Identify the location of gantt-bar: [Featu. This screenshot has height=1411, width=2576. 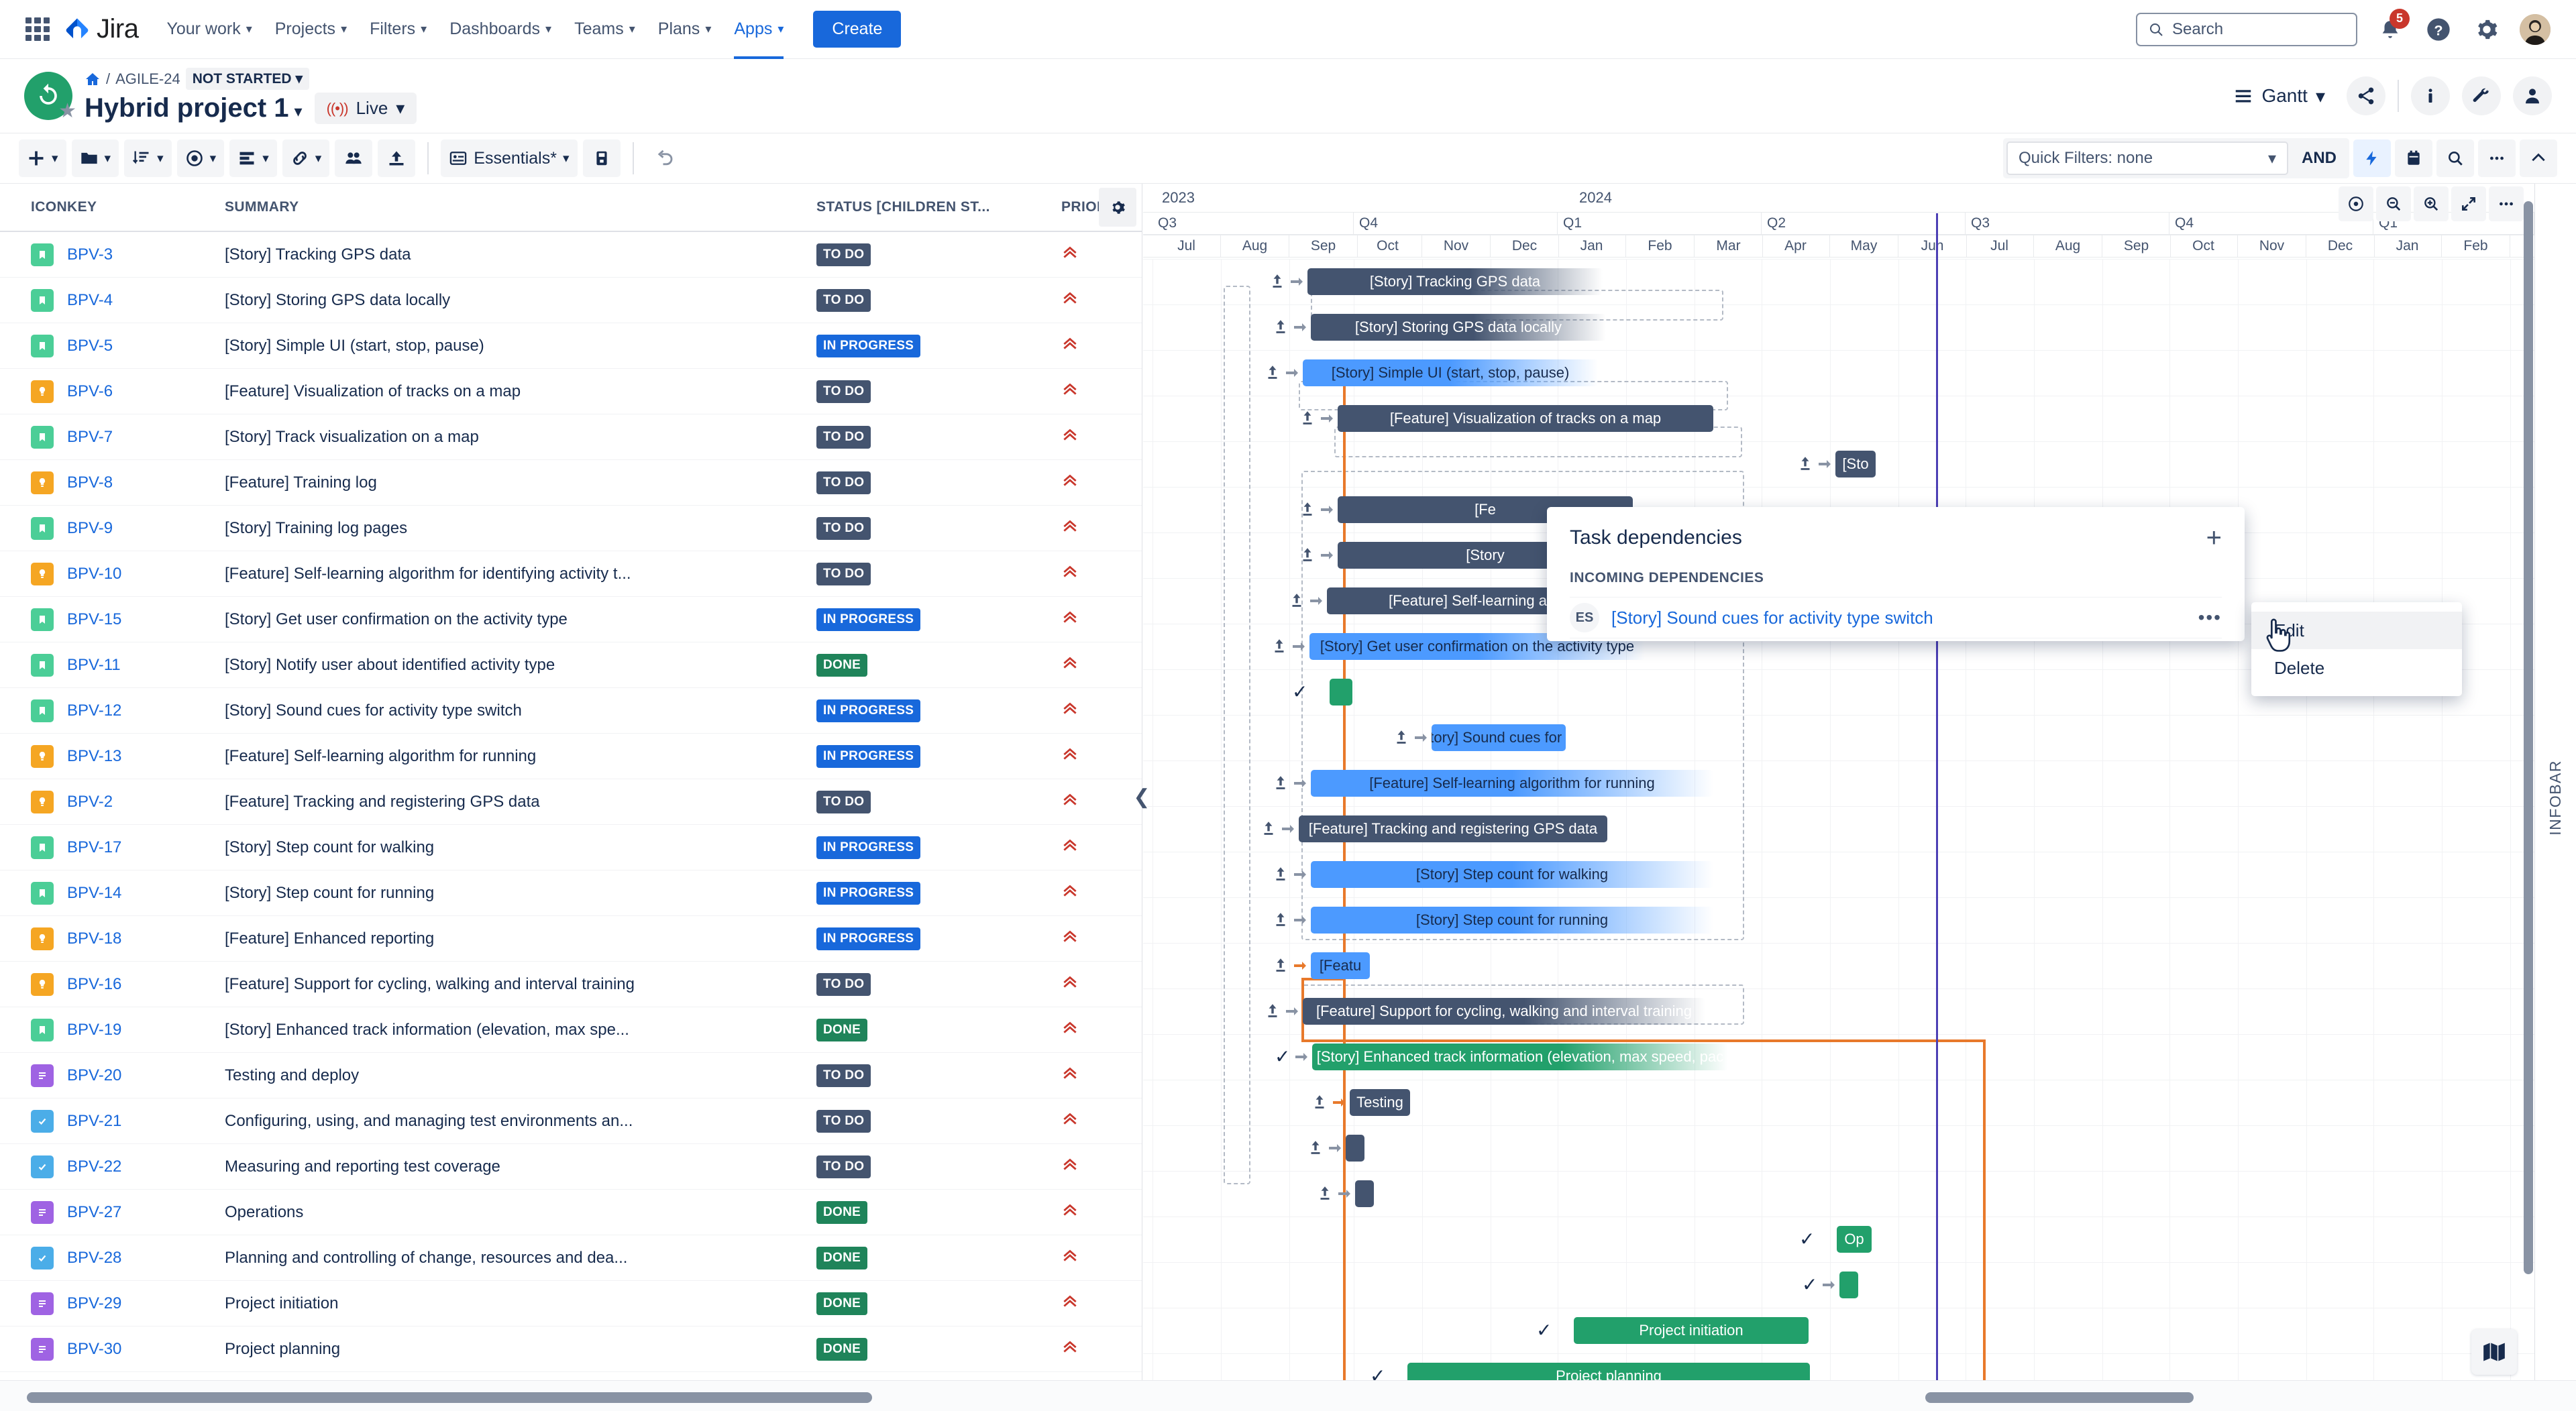
(1340, 965).